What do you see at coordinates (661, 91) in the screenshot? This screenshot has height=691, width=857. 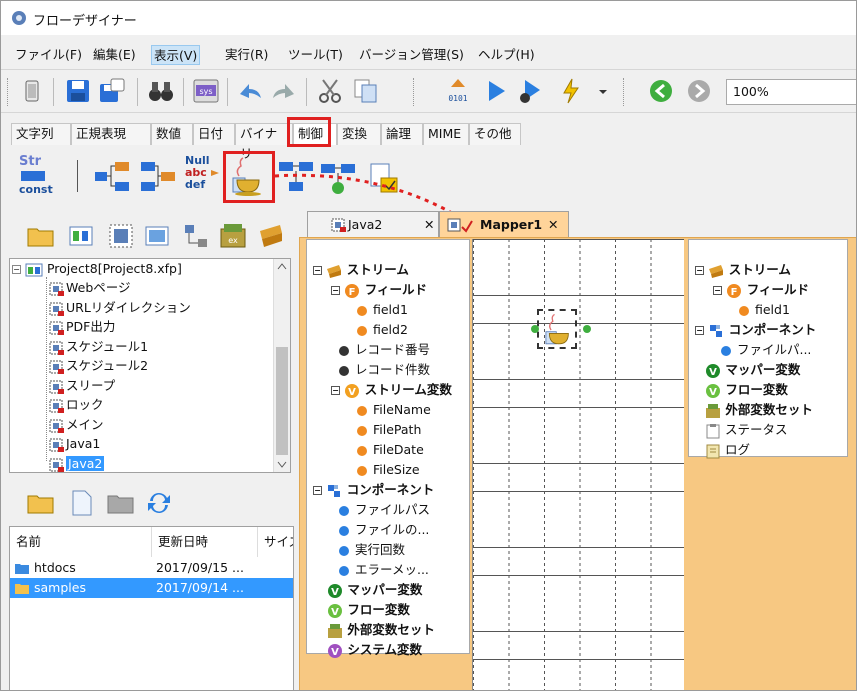 I see `back-icon` at bounding box center [661, 91].